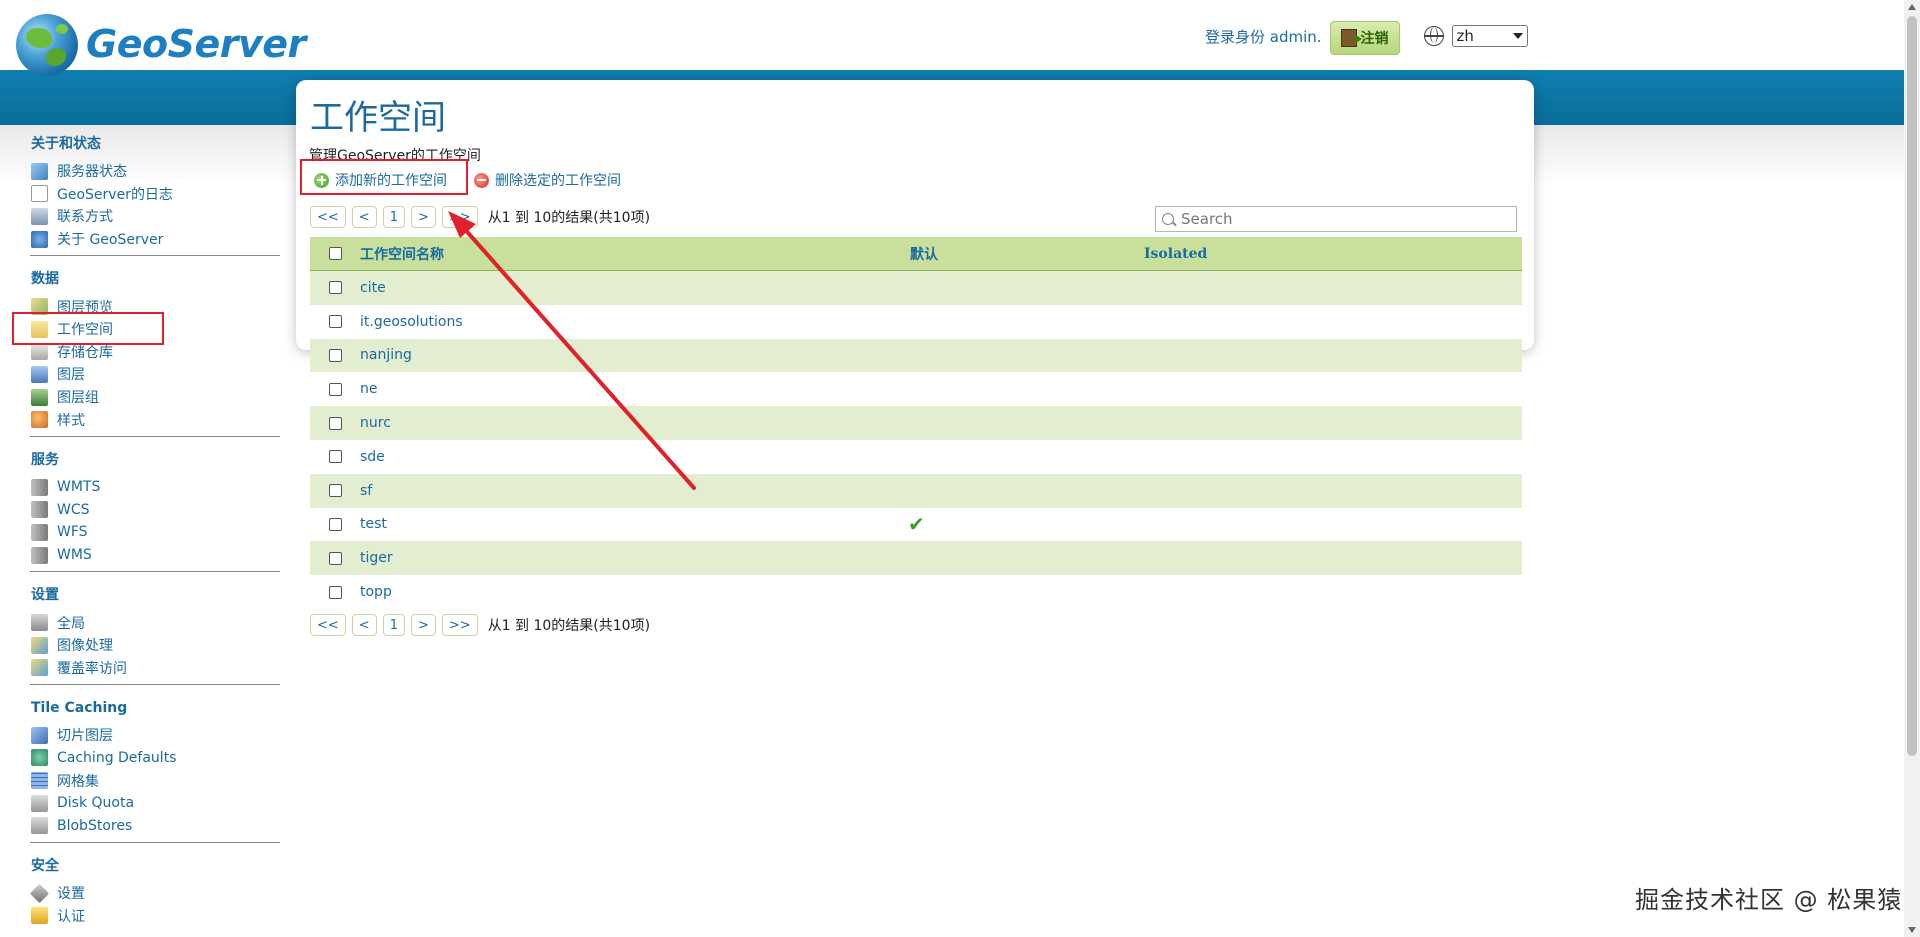 Image resolution: width=1920 pixels, height=937 pixels. I want to click on remove-workspace-link: 删除选定的工作空间, so click(547, 180).